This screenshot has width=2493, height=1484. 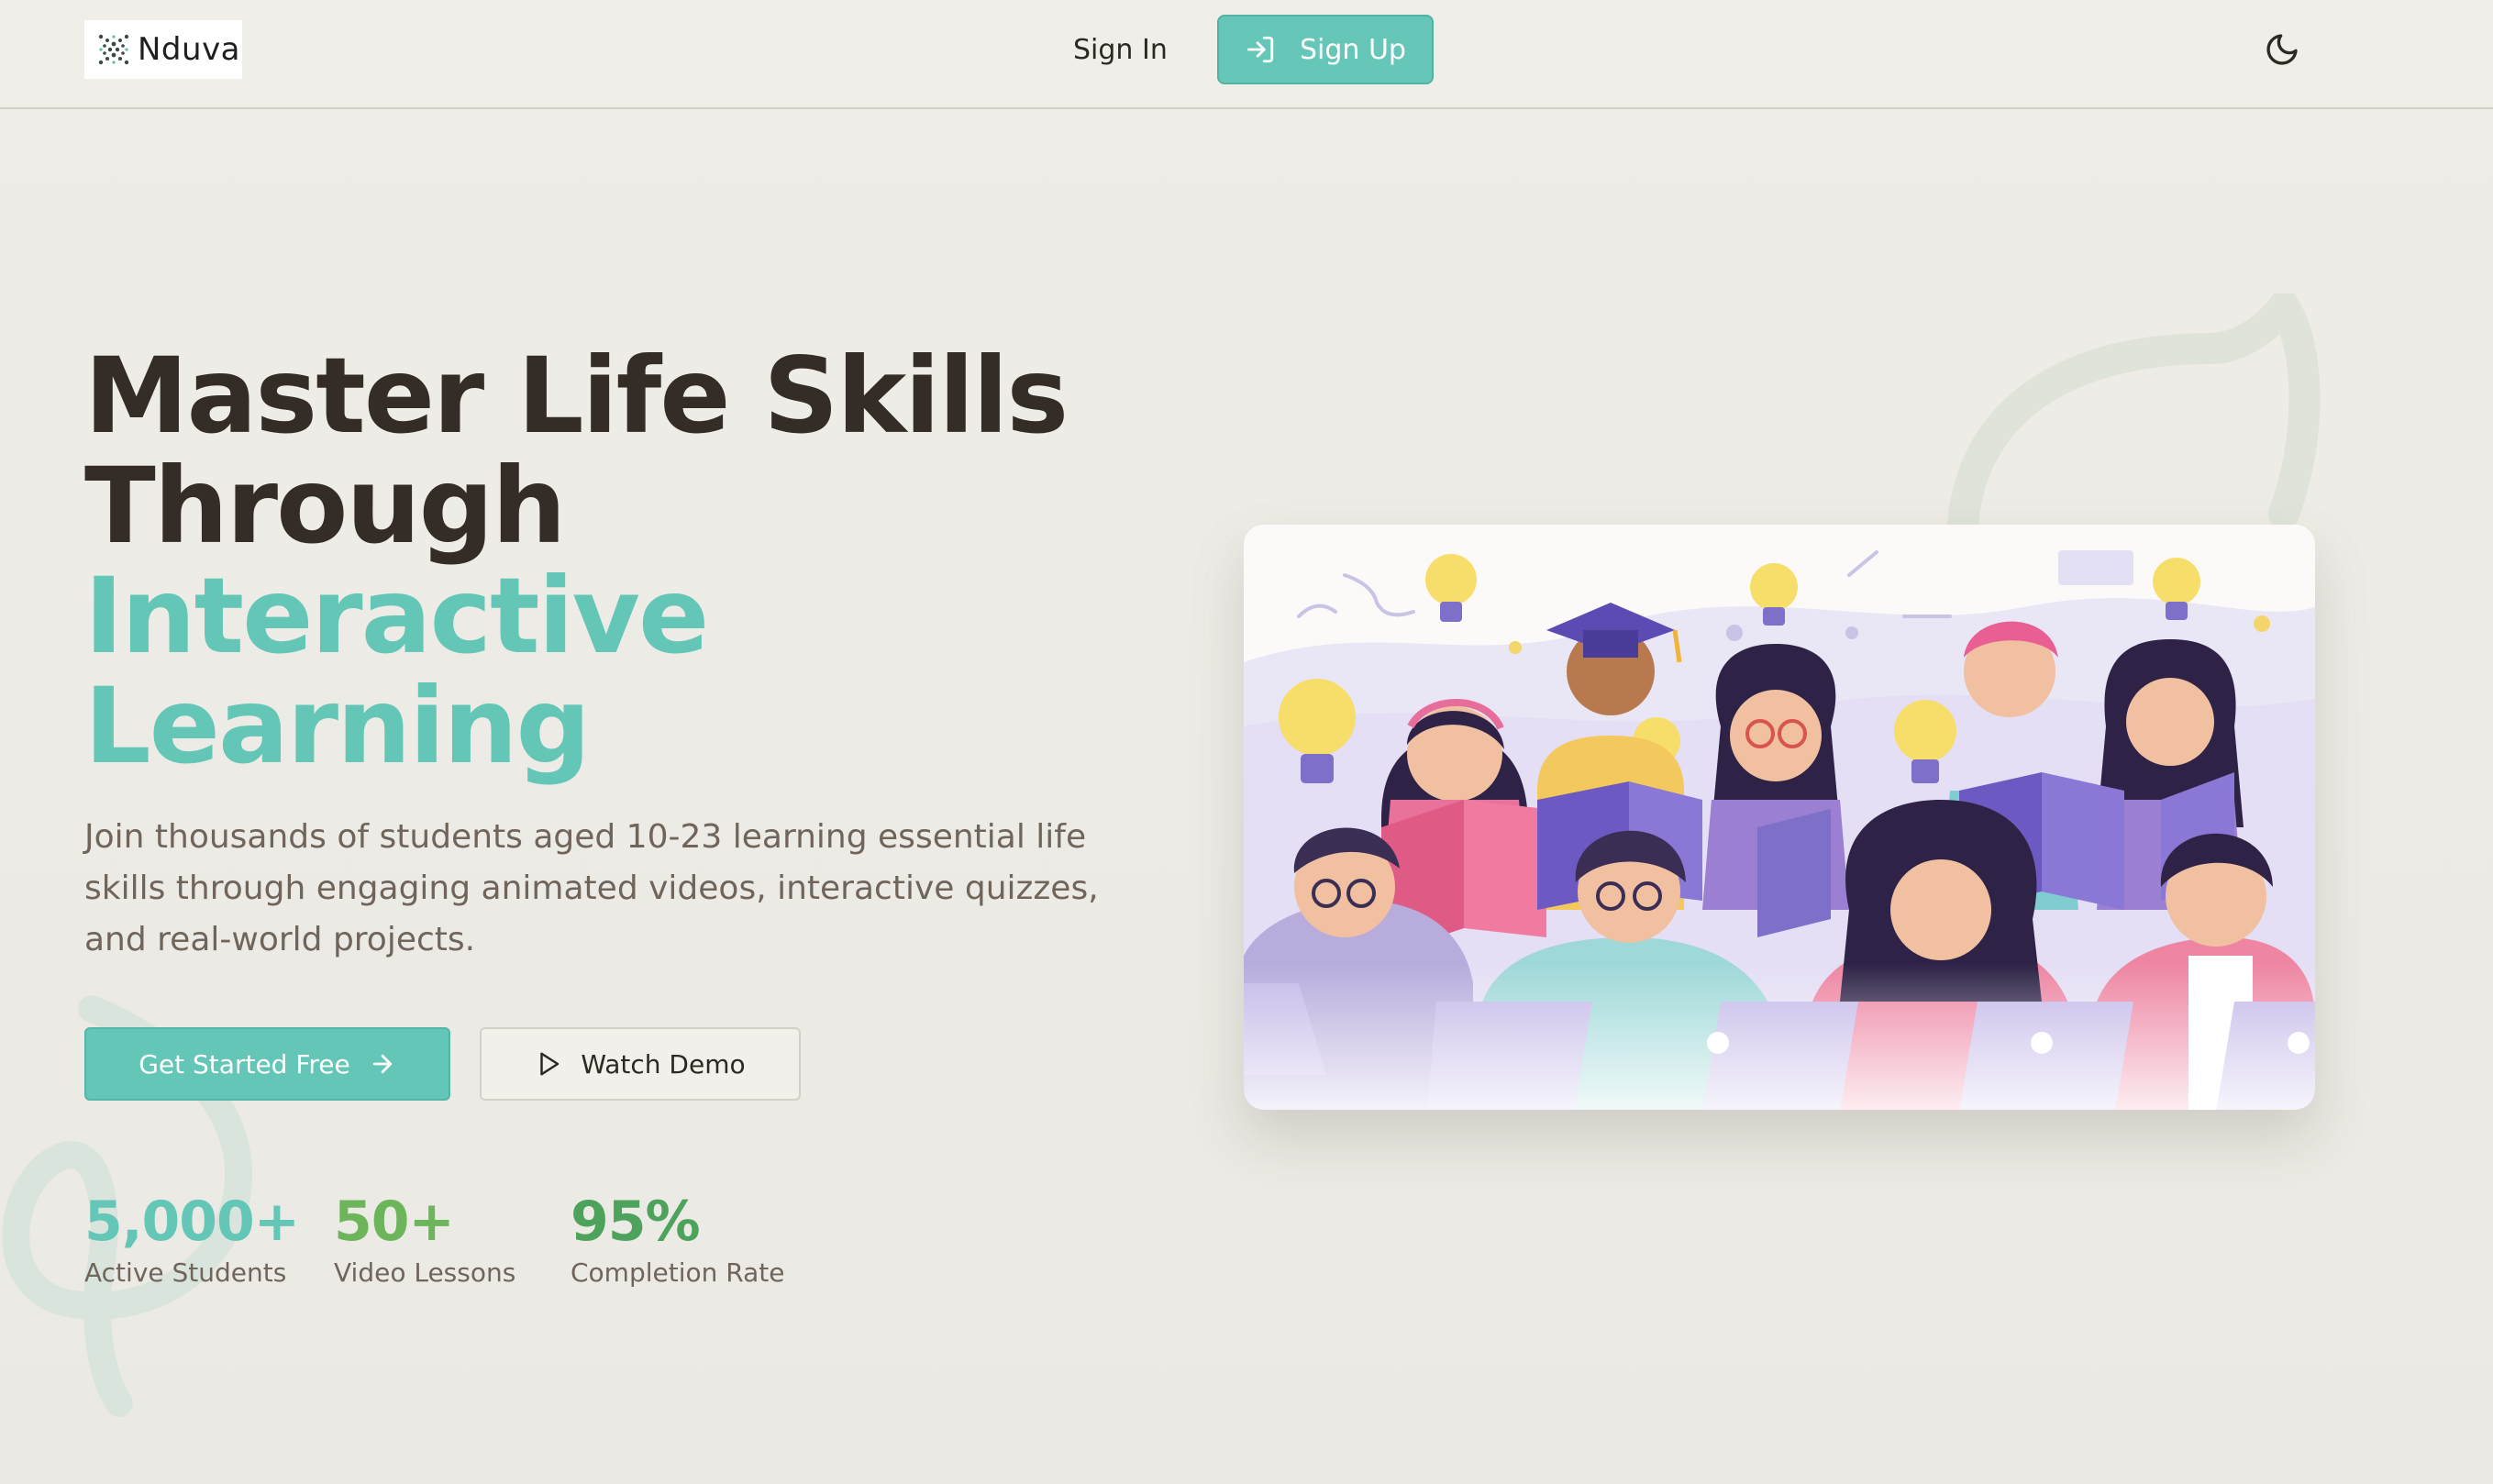 I want to click on logo: Nduva, so click(x=163, y=49).